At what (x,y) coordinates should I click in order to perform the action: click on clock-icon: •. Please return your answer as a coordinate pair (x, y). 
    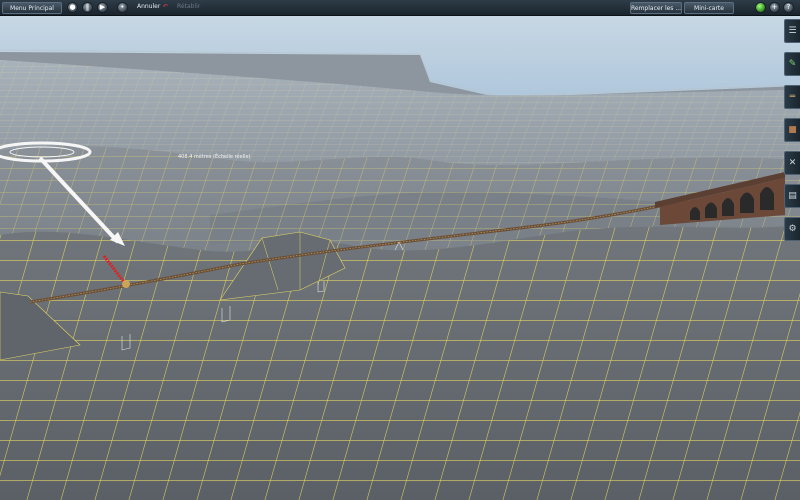
    Looking at the image, I should click on (122, 7).